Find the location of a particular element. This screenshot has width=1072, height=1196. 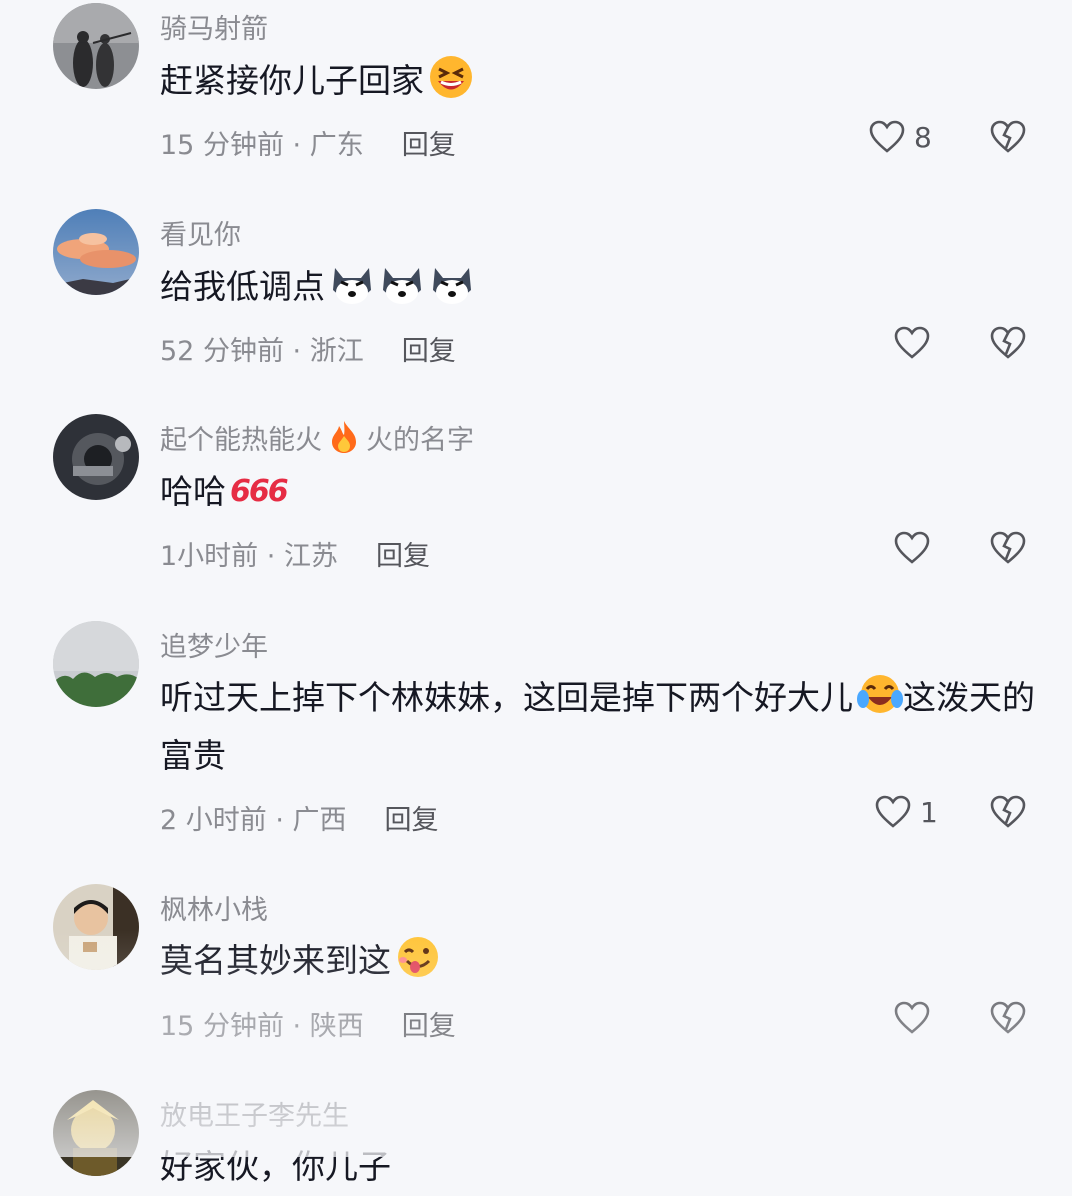

like-button: 8 is located at coordinates (900, 137).